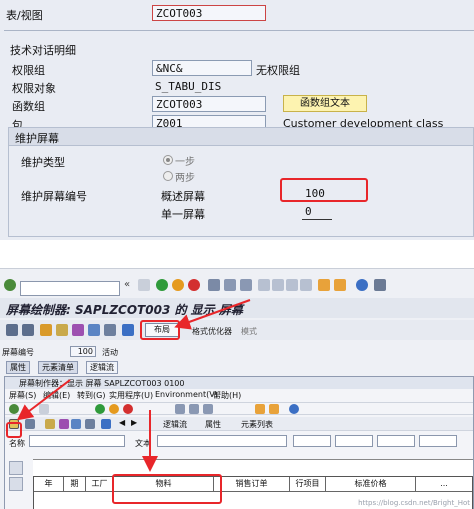 This screenshot has height=509, width=474. What do you see at coordinates (183, 214) in the screenshot?
I see `single-screen-label: 单一屏幕` at bounding box center [183, 214].